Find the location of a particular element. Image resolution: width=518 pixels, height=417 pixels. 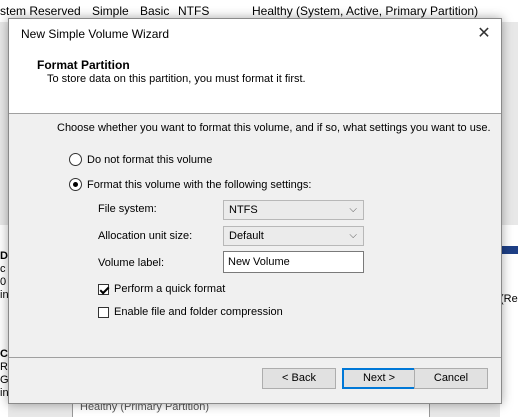

bg-cell: stem Reserved is located at coordinates (40, 11).